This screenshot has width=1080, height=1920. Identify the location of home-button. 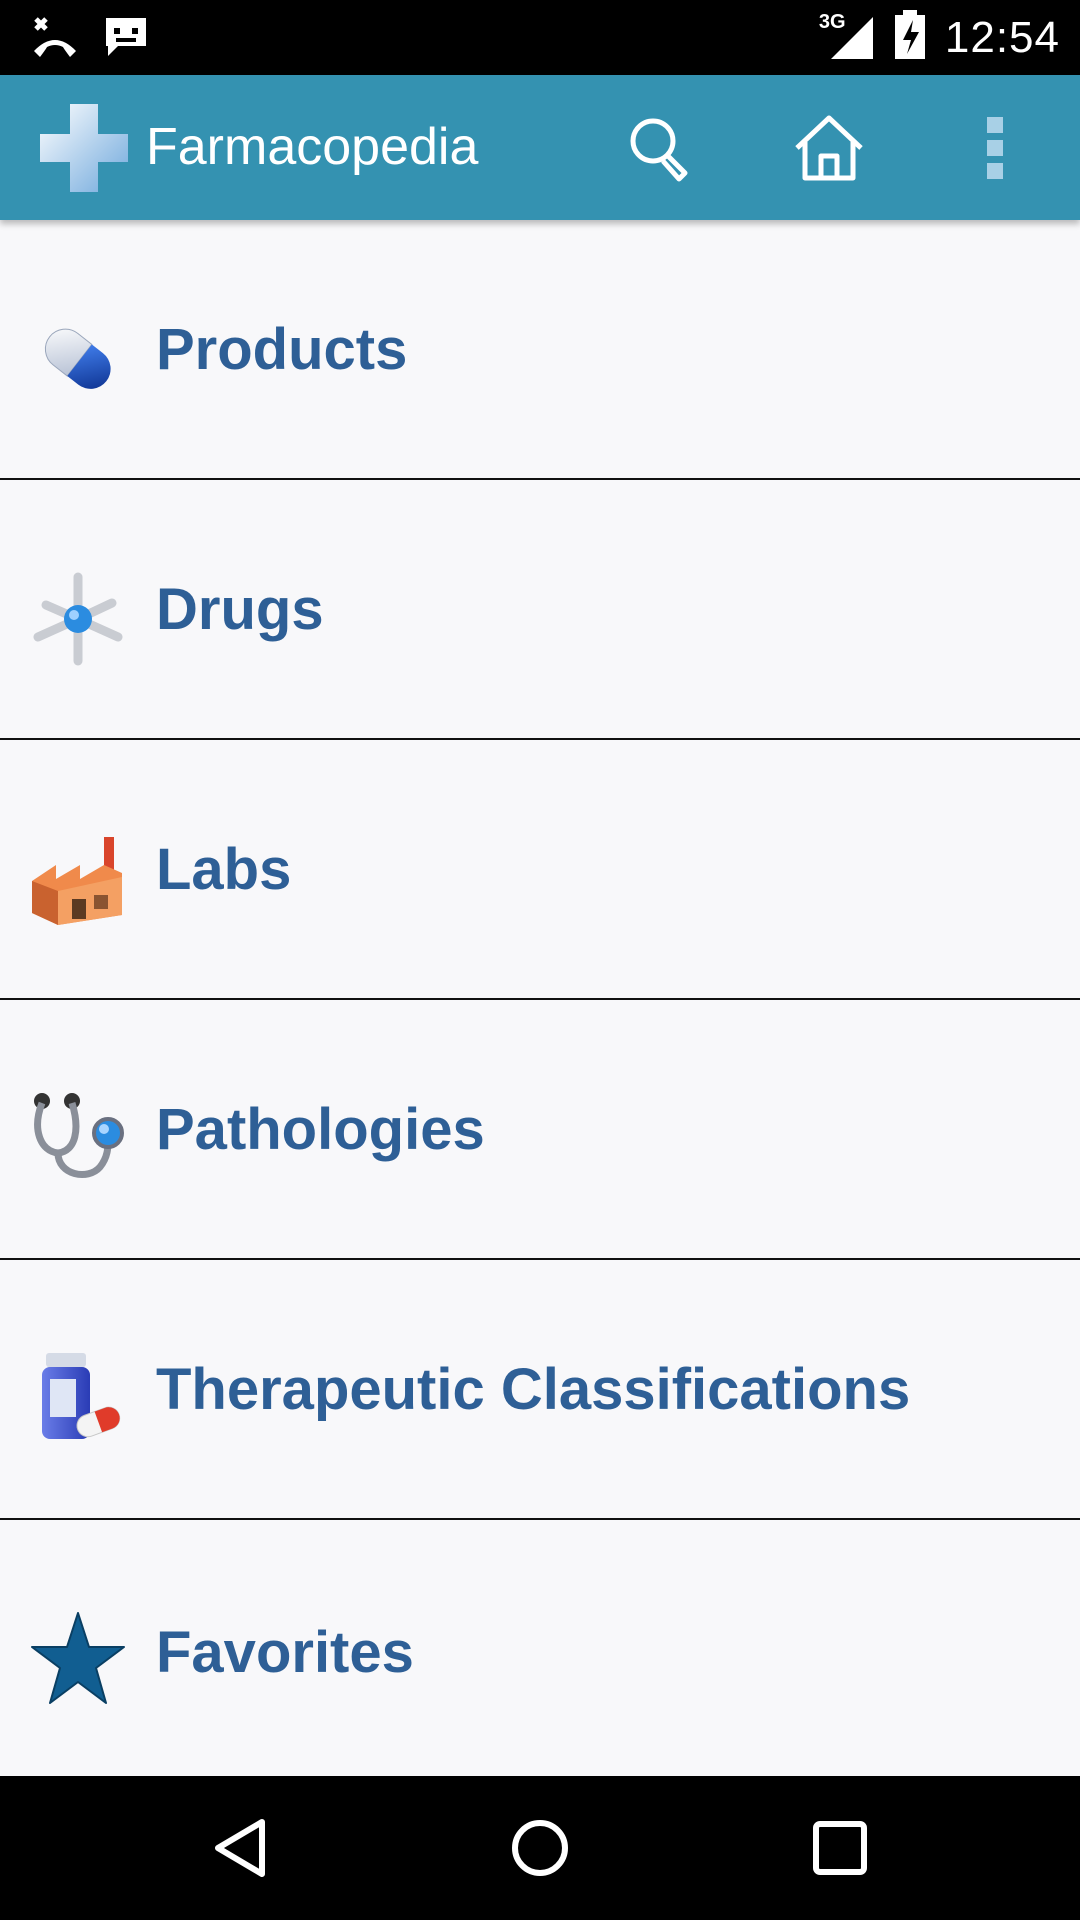
(829, 148).